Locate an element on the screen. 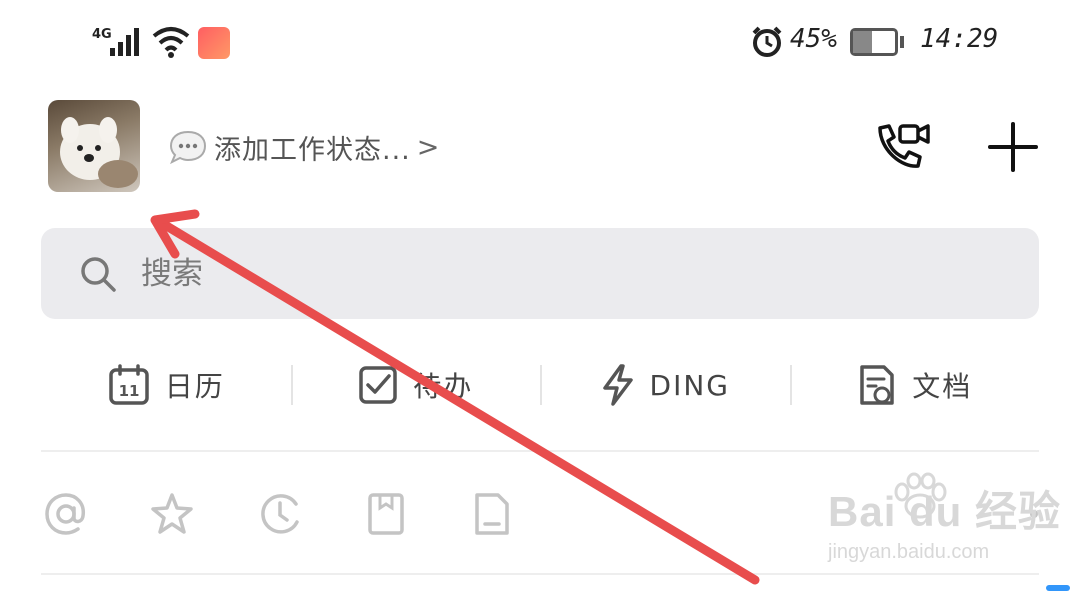 The width and height of the screenshot is (1080, 593). divider-top is located at coordinates (540, 451).